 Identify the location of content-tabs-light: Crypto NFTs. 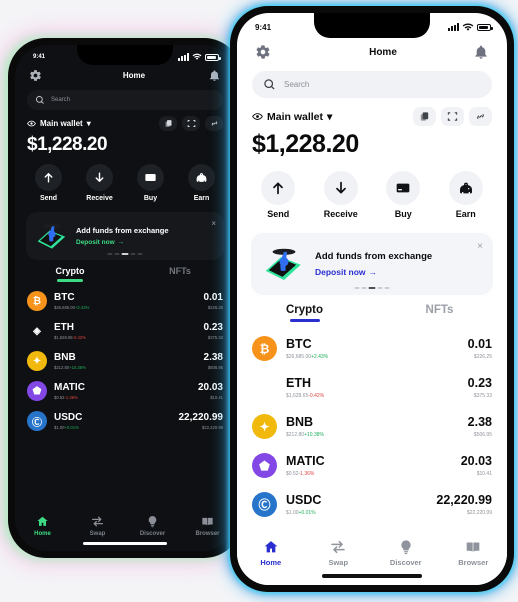
(372, 313).